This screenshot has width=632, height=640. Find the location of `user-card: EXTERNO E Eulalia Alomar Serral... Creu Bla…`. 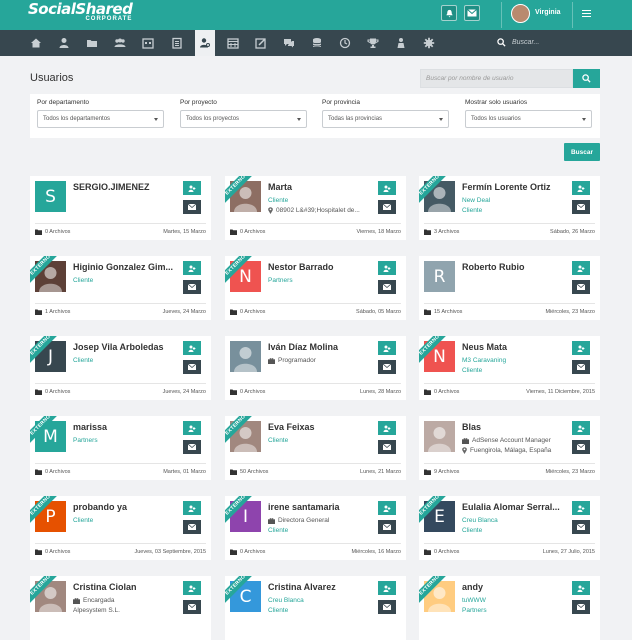

user-card: EXTERNO E Eulalia Alomar Serral... Creu Bla… is located at coordinates (509, 528).